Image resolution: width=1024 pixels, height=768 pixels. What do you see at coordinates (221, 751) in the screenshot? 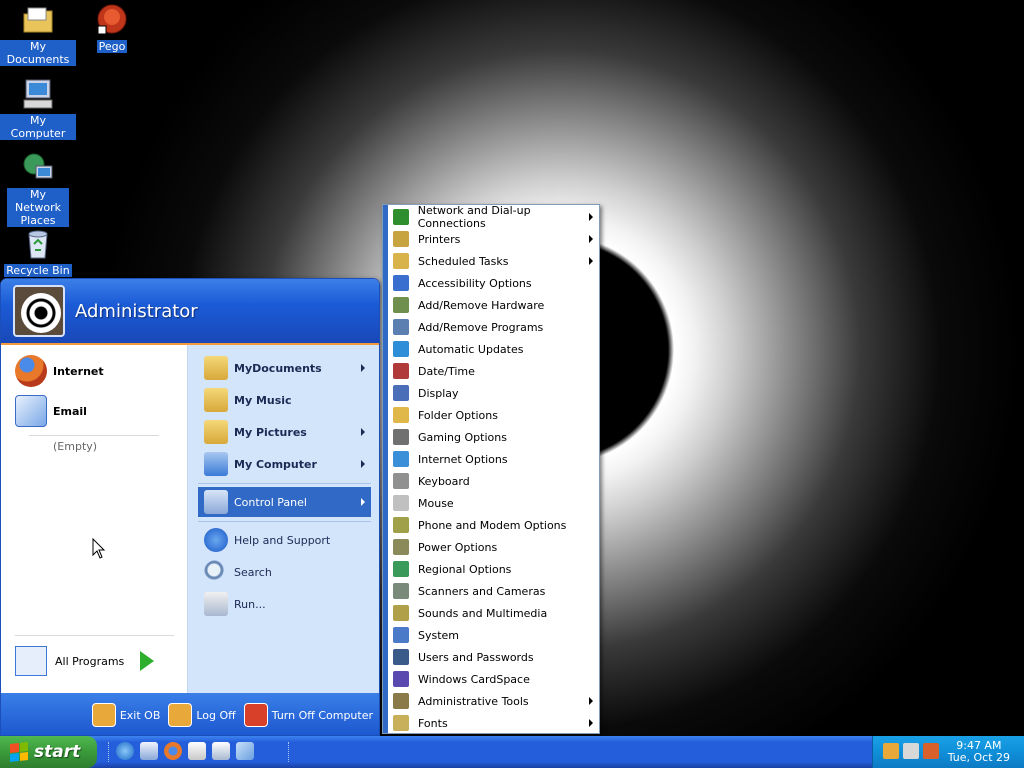
I see `window-icon` at bounding box center [221, 751].